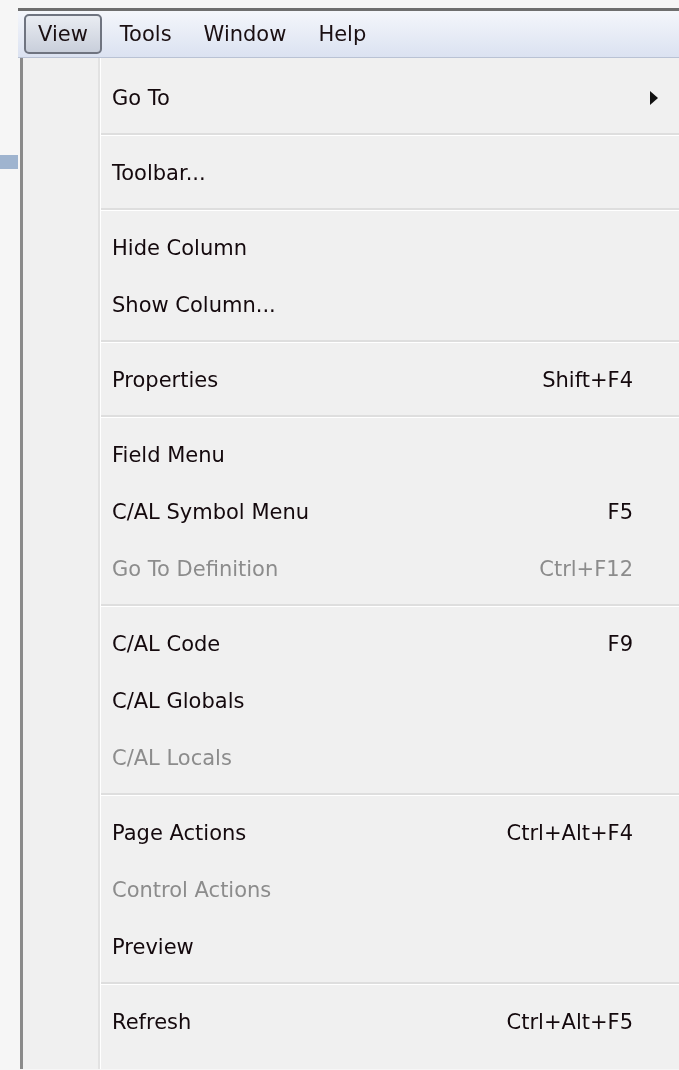 Image resolution: width=679 pixels, height=1070 pixels. I want to click on menu-item: Refresh Ctrl+Alt+F5, so click(351, 1021).